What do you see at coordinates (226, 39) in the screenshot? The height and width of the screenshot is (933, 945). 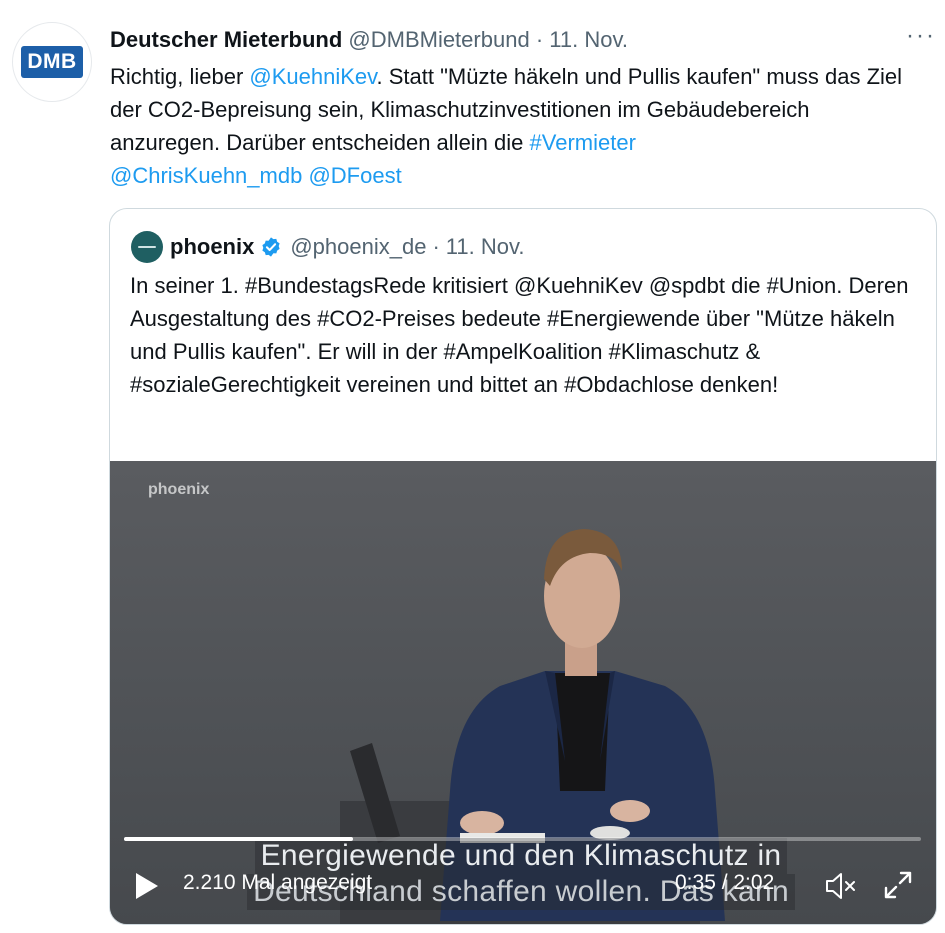 I see `author-name: Deutscher Mieterbund` at bounding box center [226, 39].